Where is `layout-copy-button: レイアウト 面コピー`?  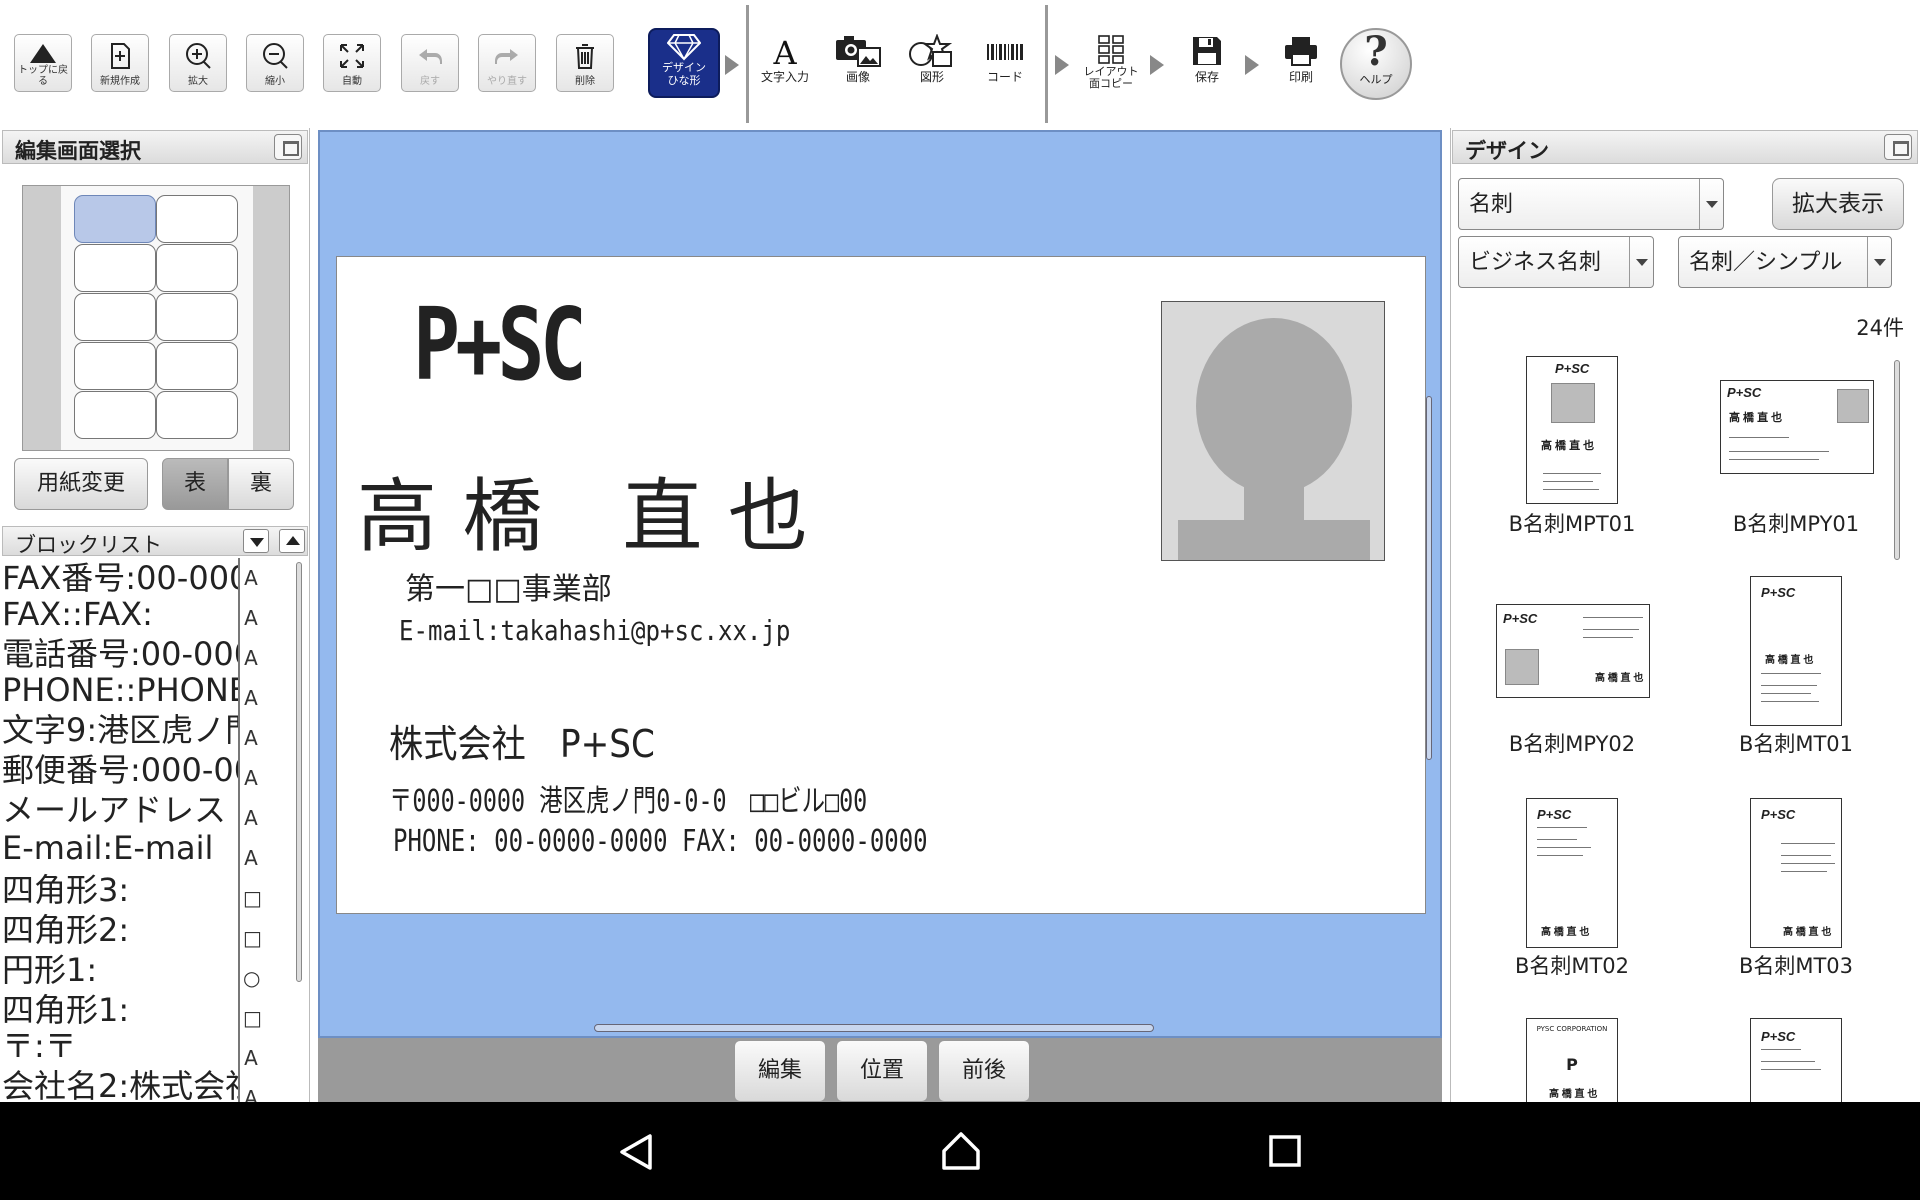
layout-copy-button: レイアウト 面コピー is located at coordinates (1111, 65).